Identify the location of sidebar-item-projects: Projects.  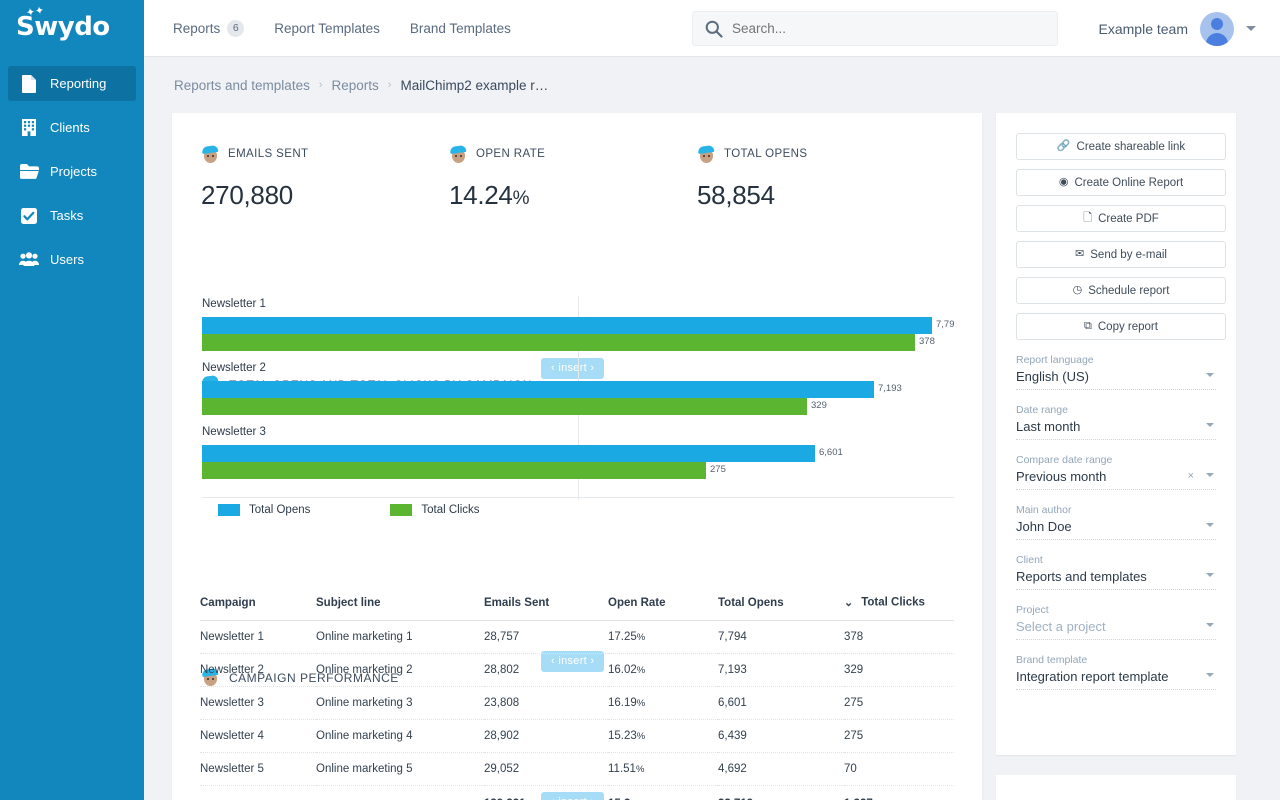
(72, 171).